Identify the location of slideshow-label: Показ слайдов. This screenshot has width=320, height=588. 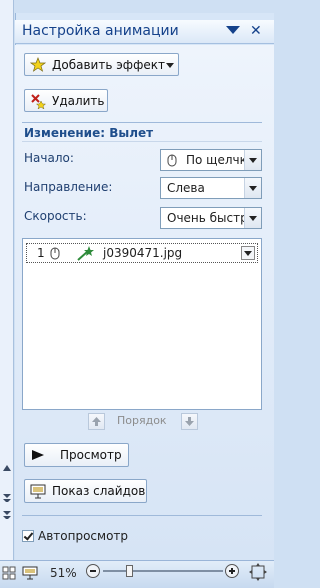
(99, 491).